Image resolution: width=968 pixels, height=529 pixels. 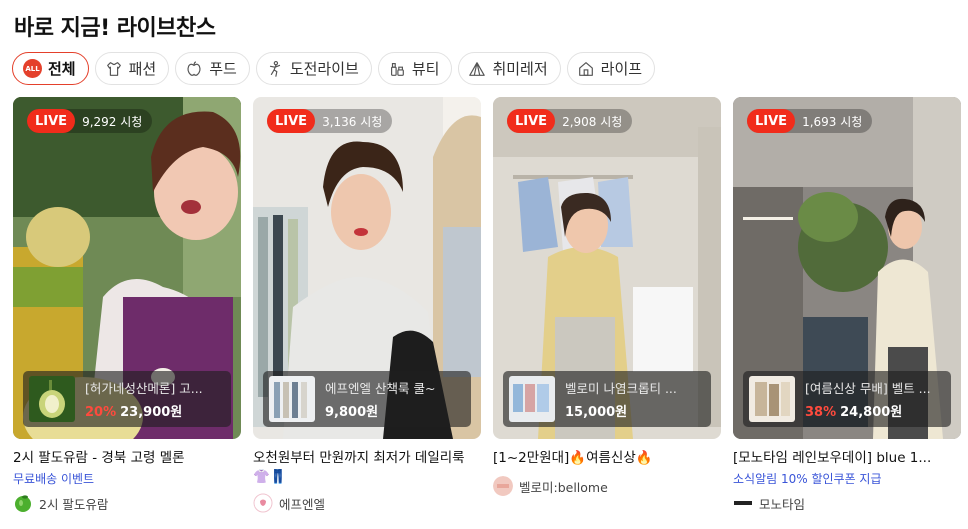 What do you see at coordinates (782, 504) in the screenshot?
I see `seller-name: 모노타임` at bounding box center [782, 504].